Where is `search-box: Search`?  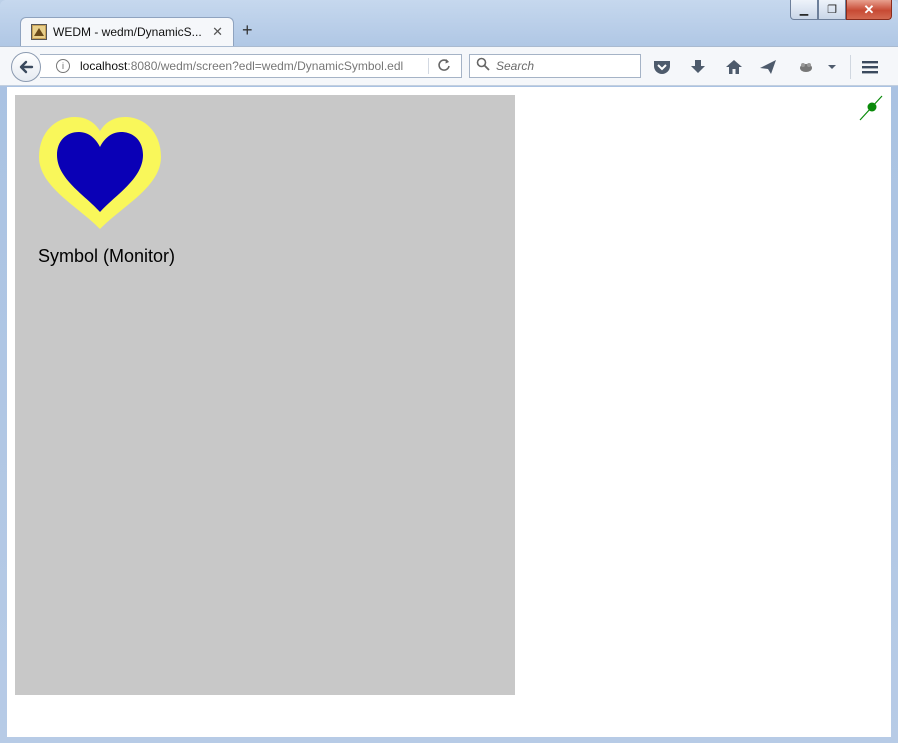
search-box: Search is located at coordinates (555, 66).